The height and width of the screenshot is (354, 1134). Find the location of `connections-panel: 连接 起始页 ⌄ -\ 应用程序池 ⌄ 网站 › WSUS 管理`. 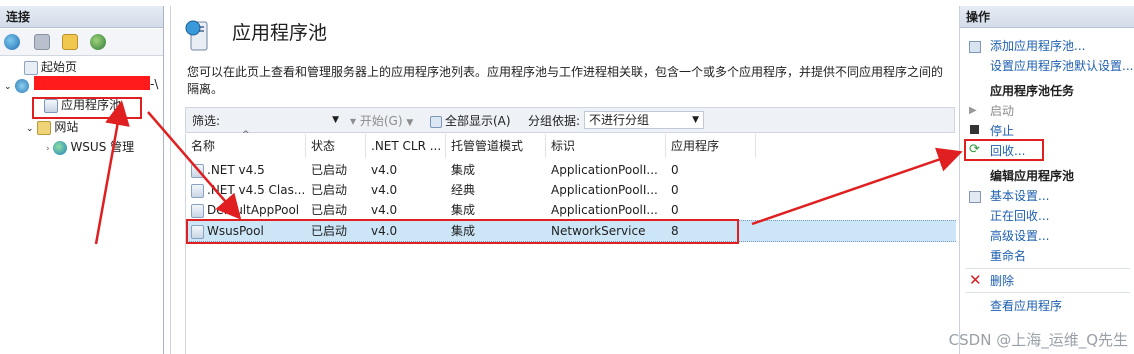

connections-panel: 连接 起始页 ⌄ -\ 应用程序池 ⌄ 网站 › WSUS 管理 is located at coordinates (82, 180).